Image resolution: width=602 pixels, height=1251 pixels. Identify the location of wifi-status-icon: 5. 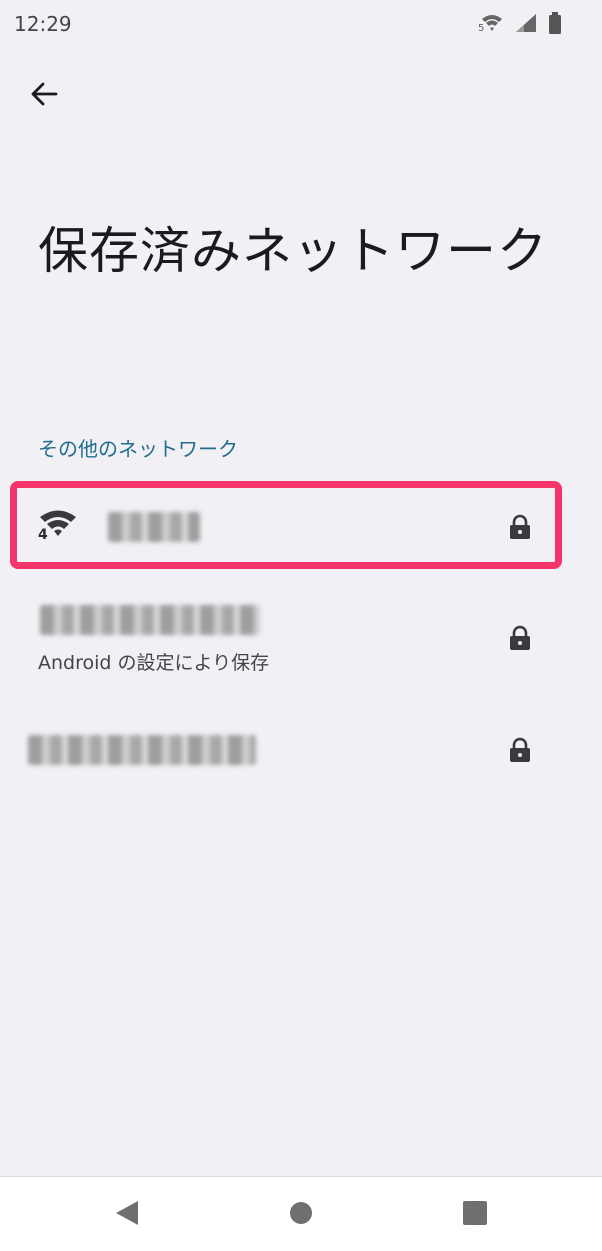
(491, 23).